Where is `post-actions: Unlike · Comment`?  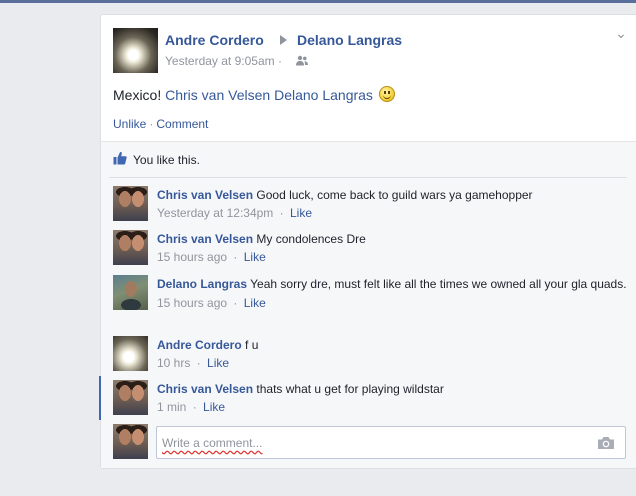 post-actions: Unlike · Comment is located at coordinates (160, 124).